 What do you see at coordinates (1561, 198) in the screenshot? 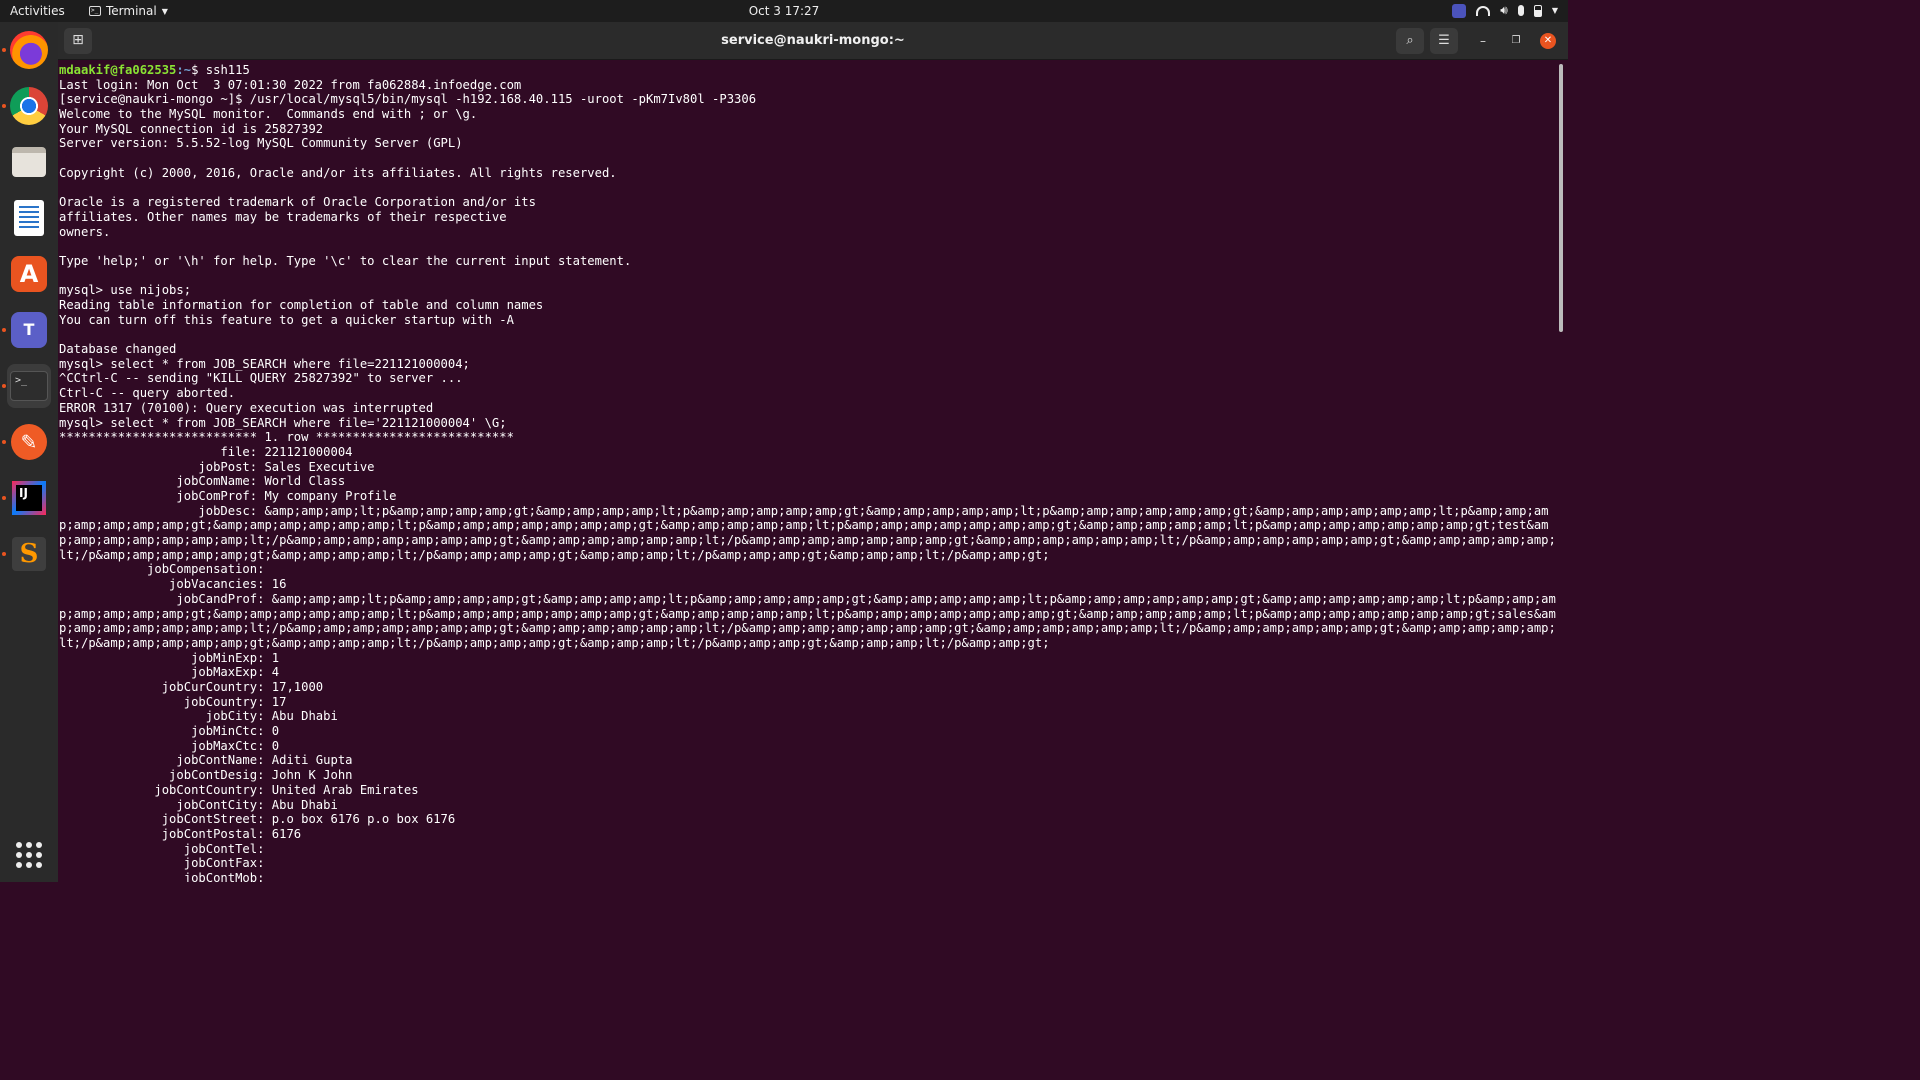
I see `scrollbar-thumb` at bounding box center [1561, 198].